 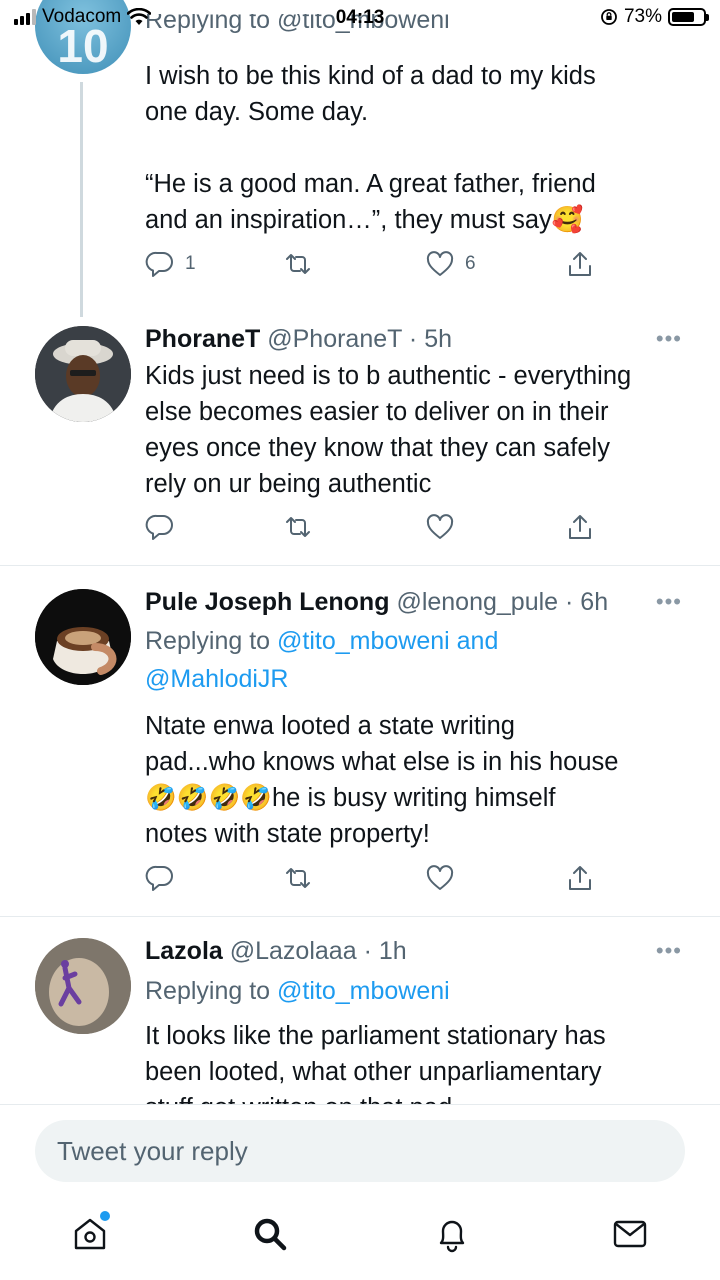 I want to click on replying-to-line: @MahlodiJR, so click(x=417, y=679).